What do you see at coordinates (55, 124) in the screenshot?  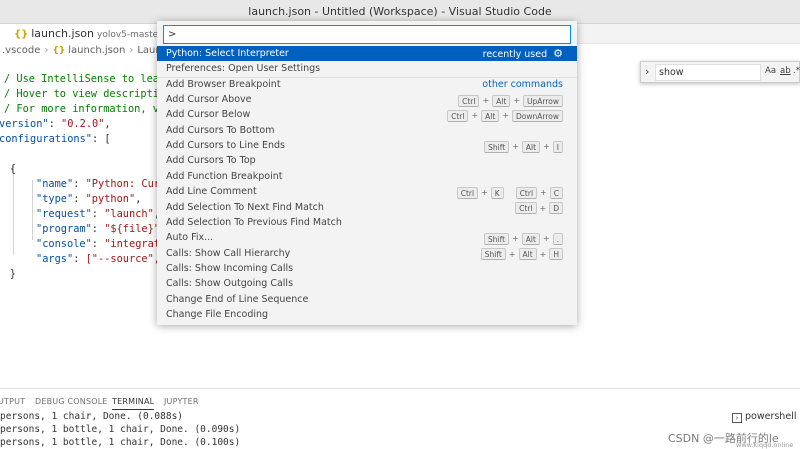 I see `code-line: version": "0.2.0",` at bounding box center [55, 124].